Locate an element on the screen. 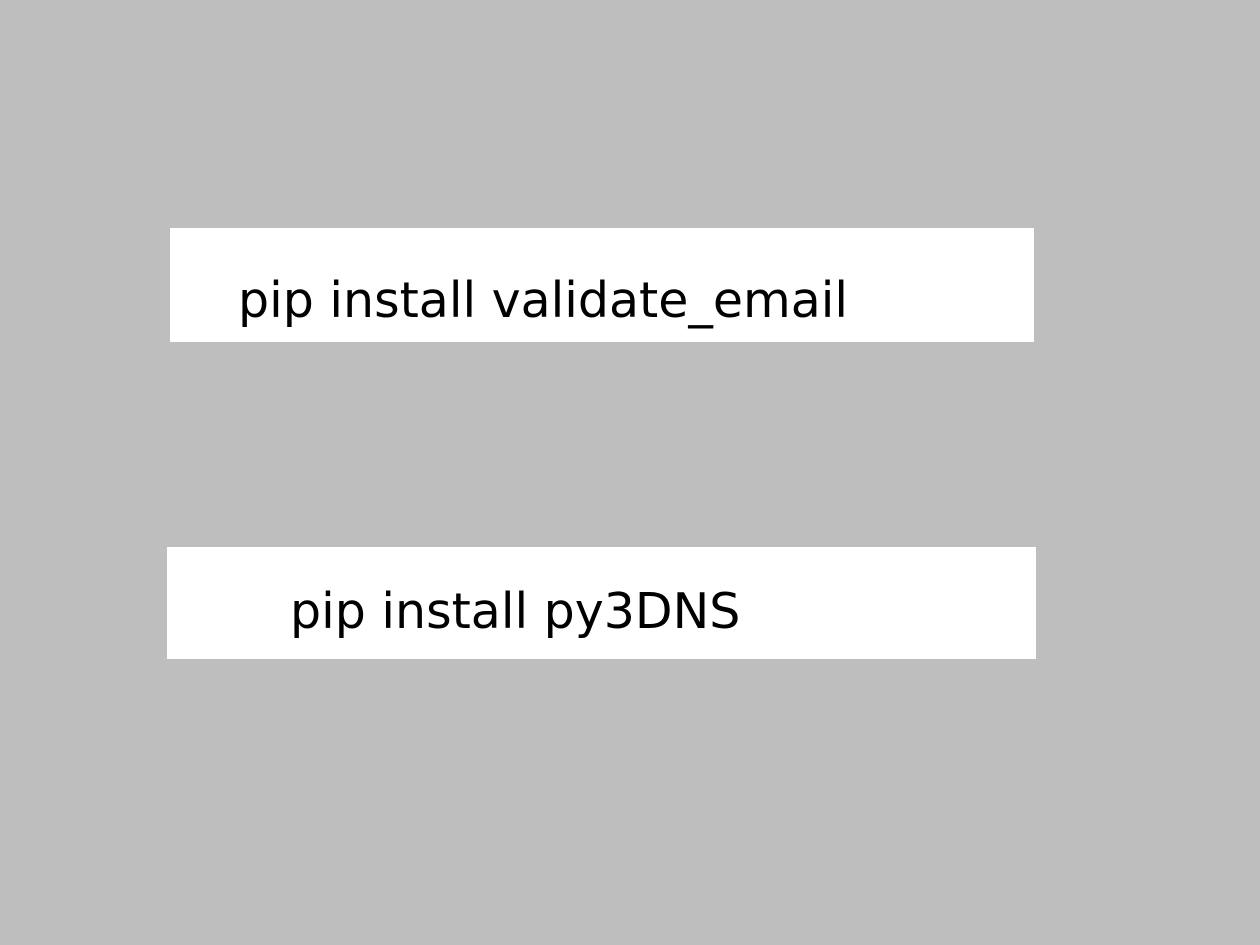 Image resolution: width=1260 pixels, height=945 pixels. command-box-py3dns: pip install py3DNS is located at coordinates (601, 603).